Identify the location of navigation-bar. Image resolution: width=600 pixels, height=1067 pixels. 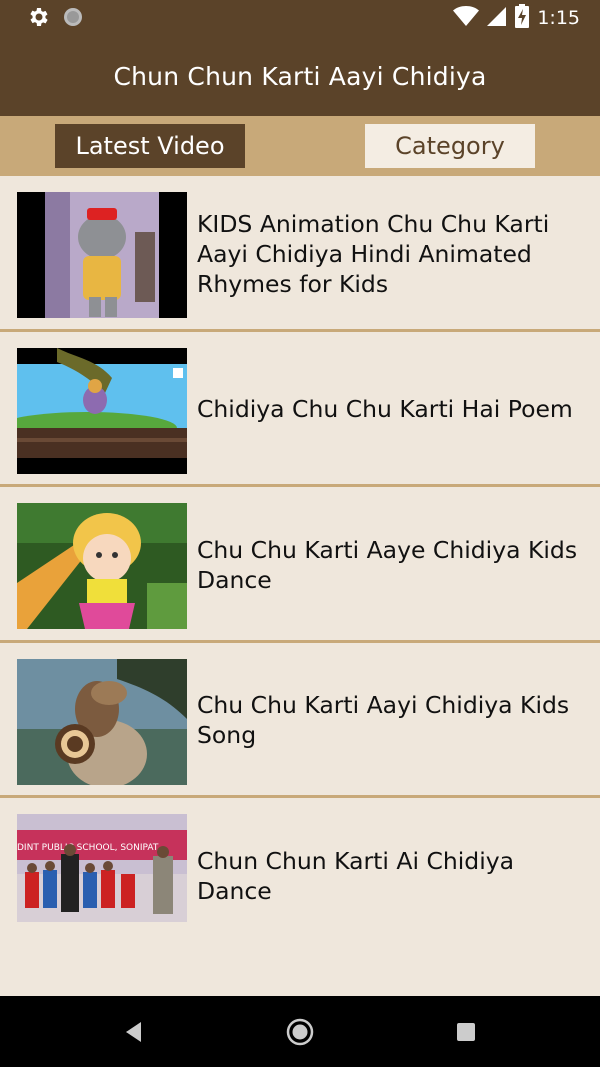
(300, 1031).